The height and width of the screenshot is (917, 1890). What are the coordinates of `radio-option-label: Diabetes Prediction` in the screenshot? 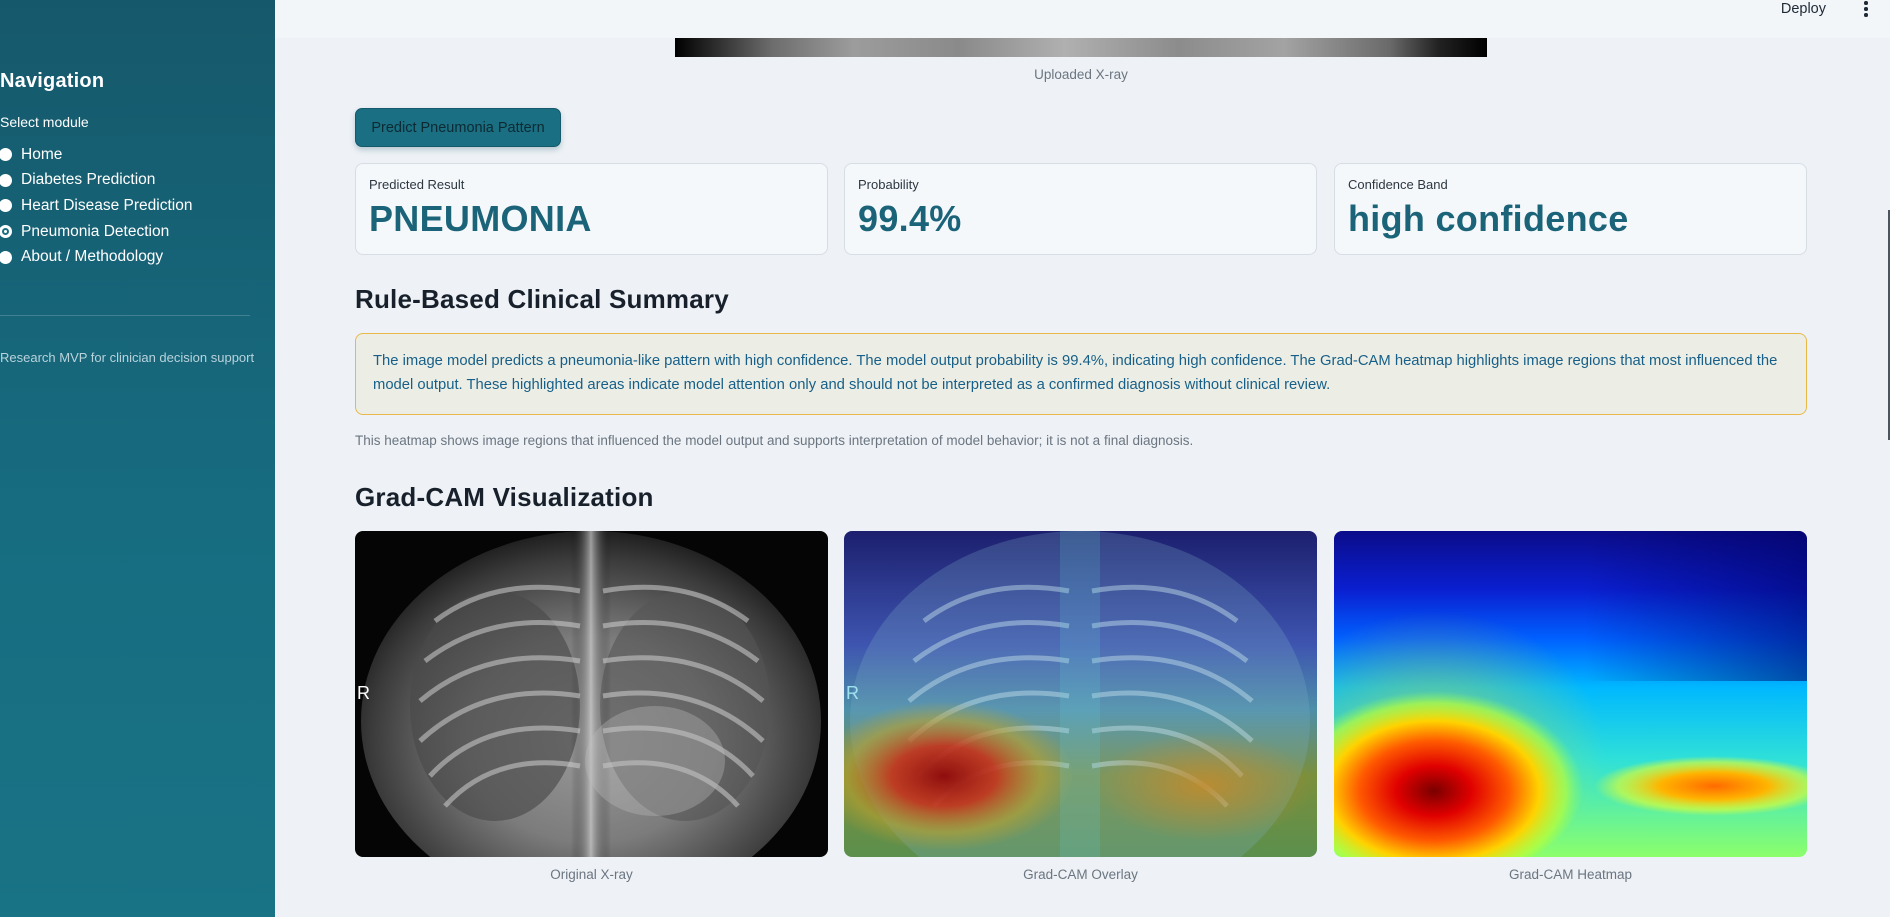 It's located at (88, 180).